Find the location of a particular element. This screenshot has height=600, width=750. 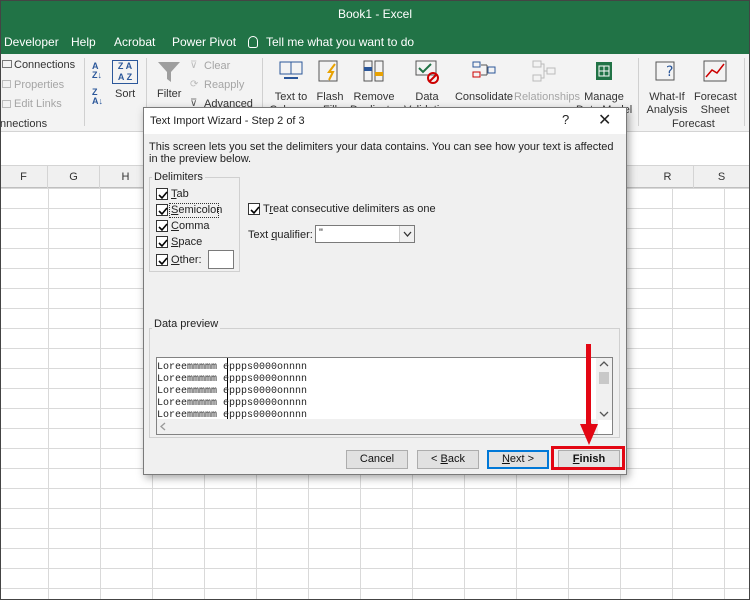

what-if-label: What-If Analysis is located at coordinates (667, 103).